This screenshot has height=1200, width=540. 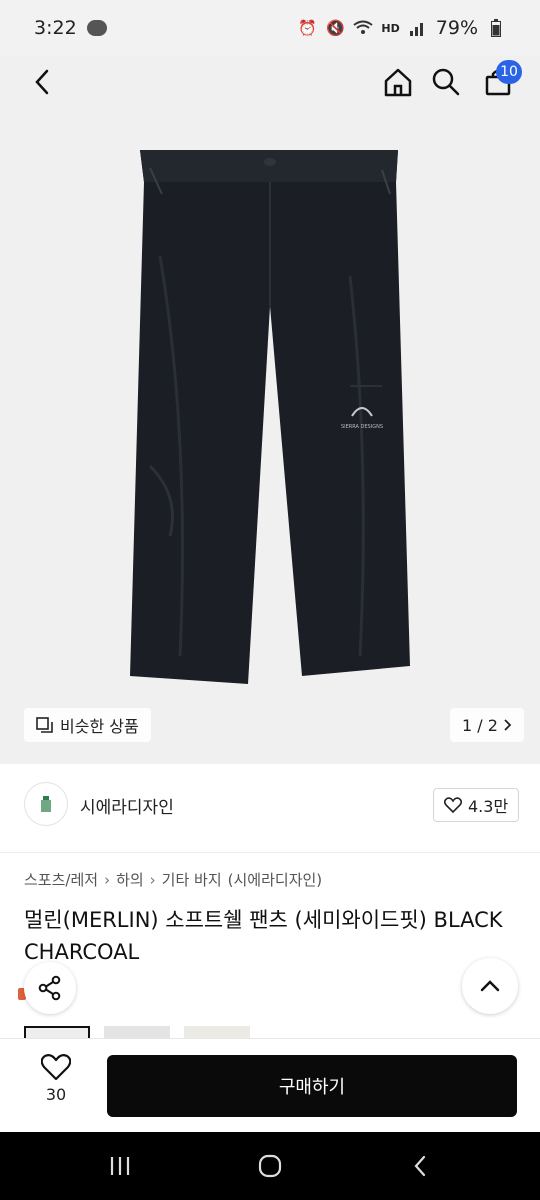 I want to click on battery-percent: 79%, so click(x=456, y=28).